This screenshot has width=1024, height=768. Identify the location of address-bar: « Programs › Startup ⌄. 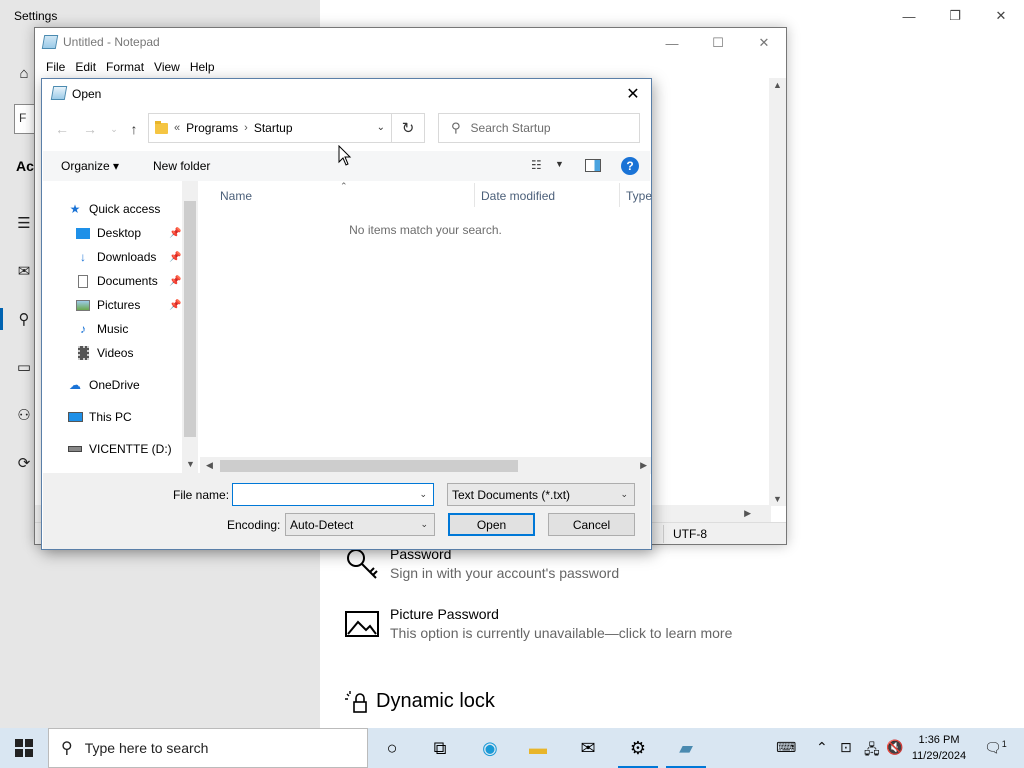
(270, 128).